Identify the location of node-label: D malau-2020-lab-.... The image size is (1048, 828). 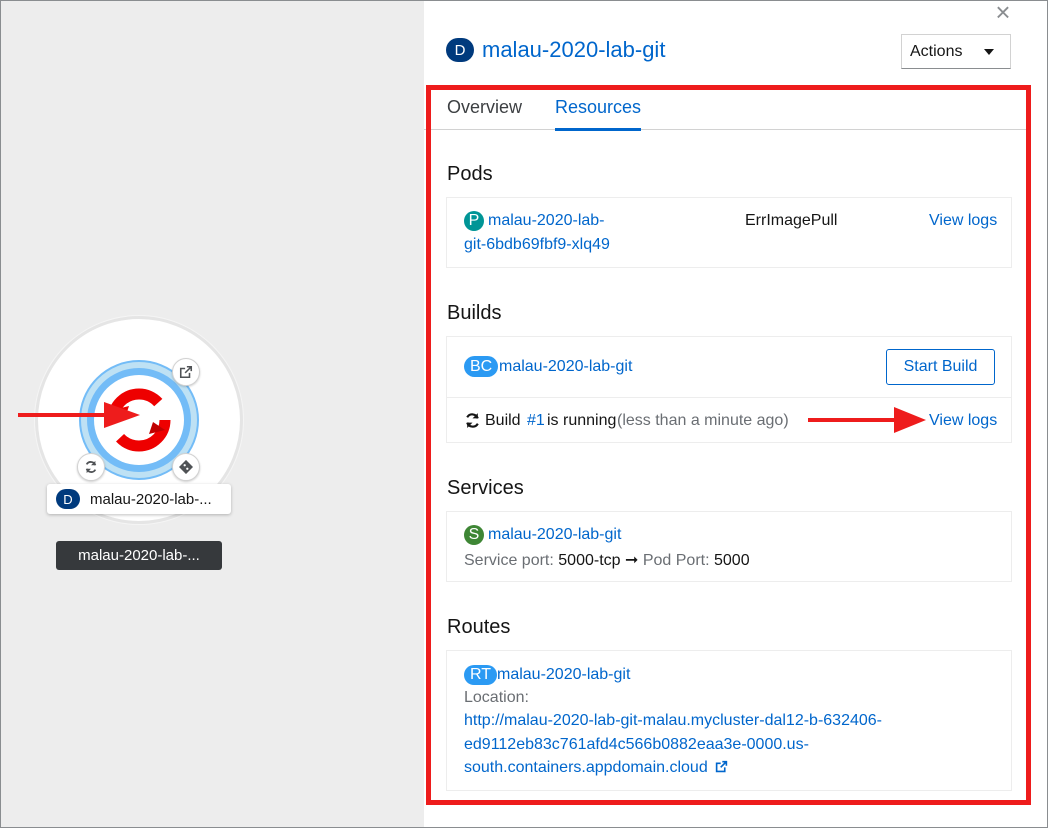
(139, 499).